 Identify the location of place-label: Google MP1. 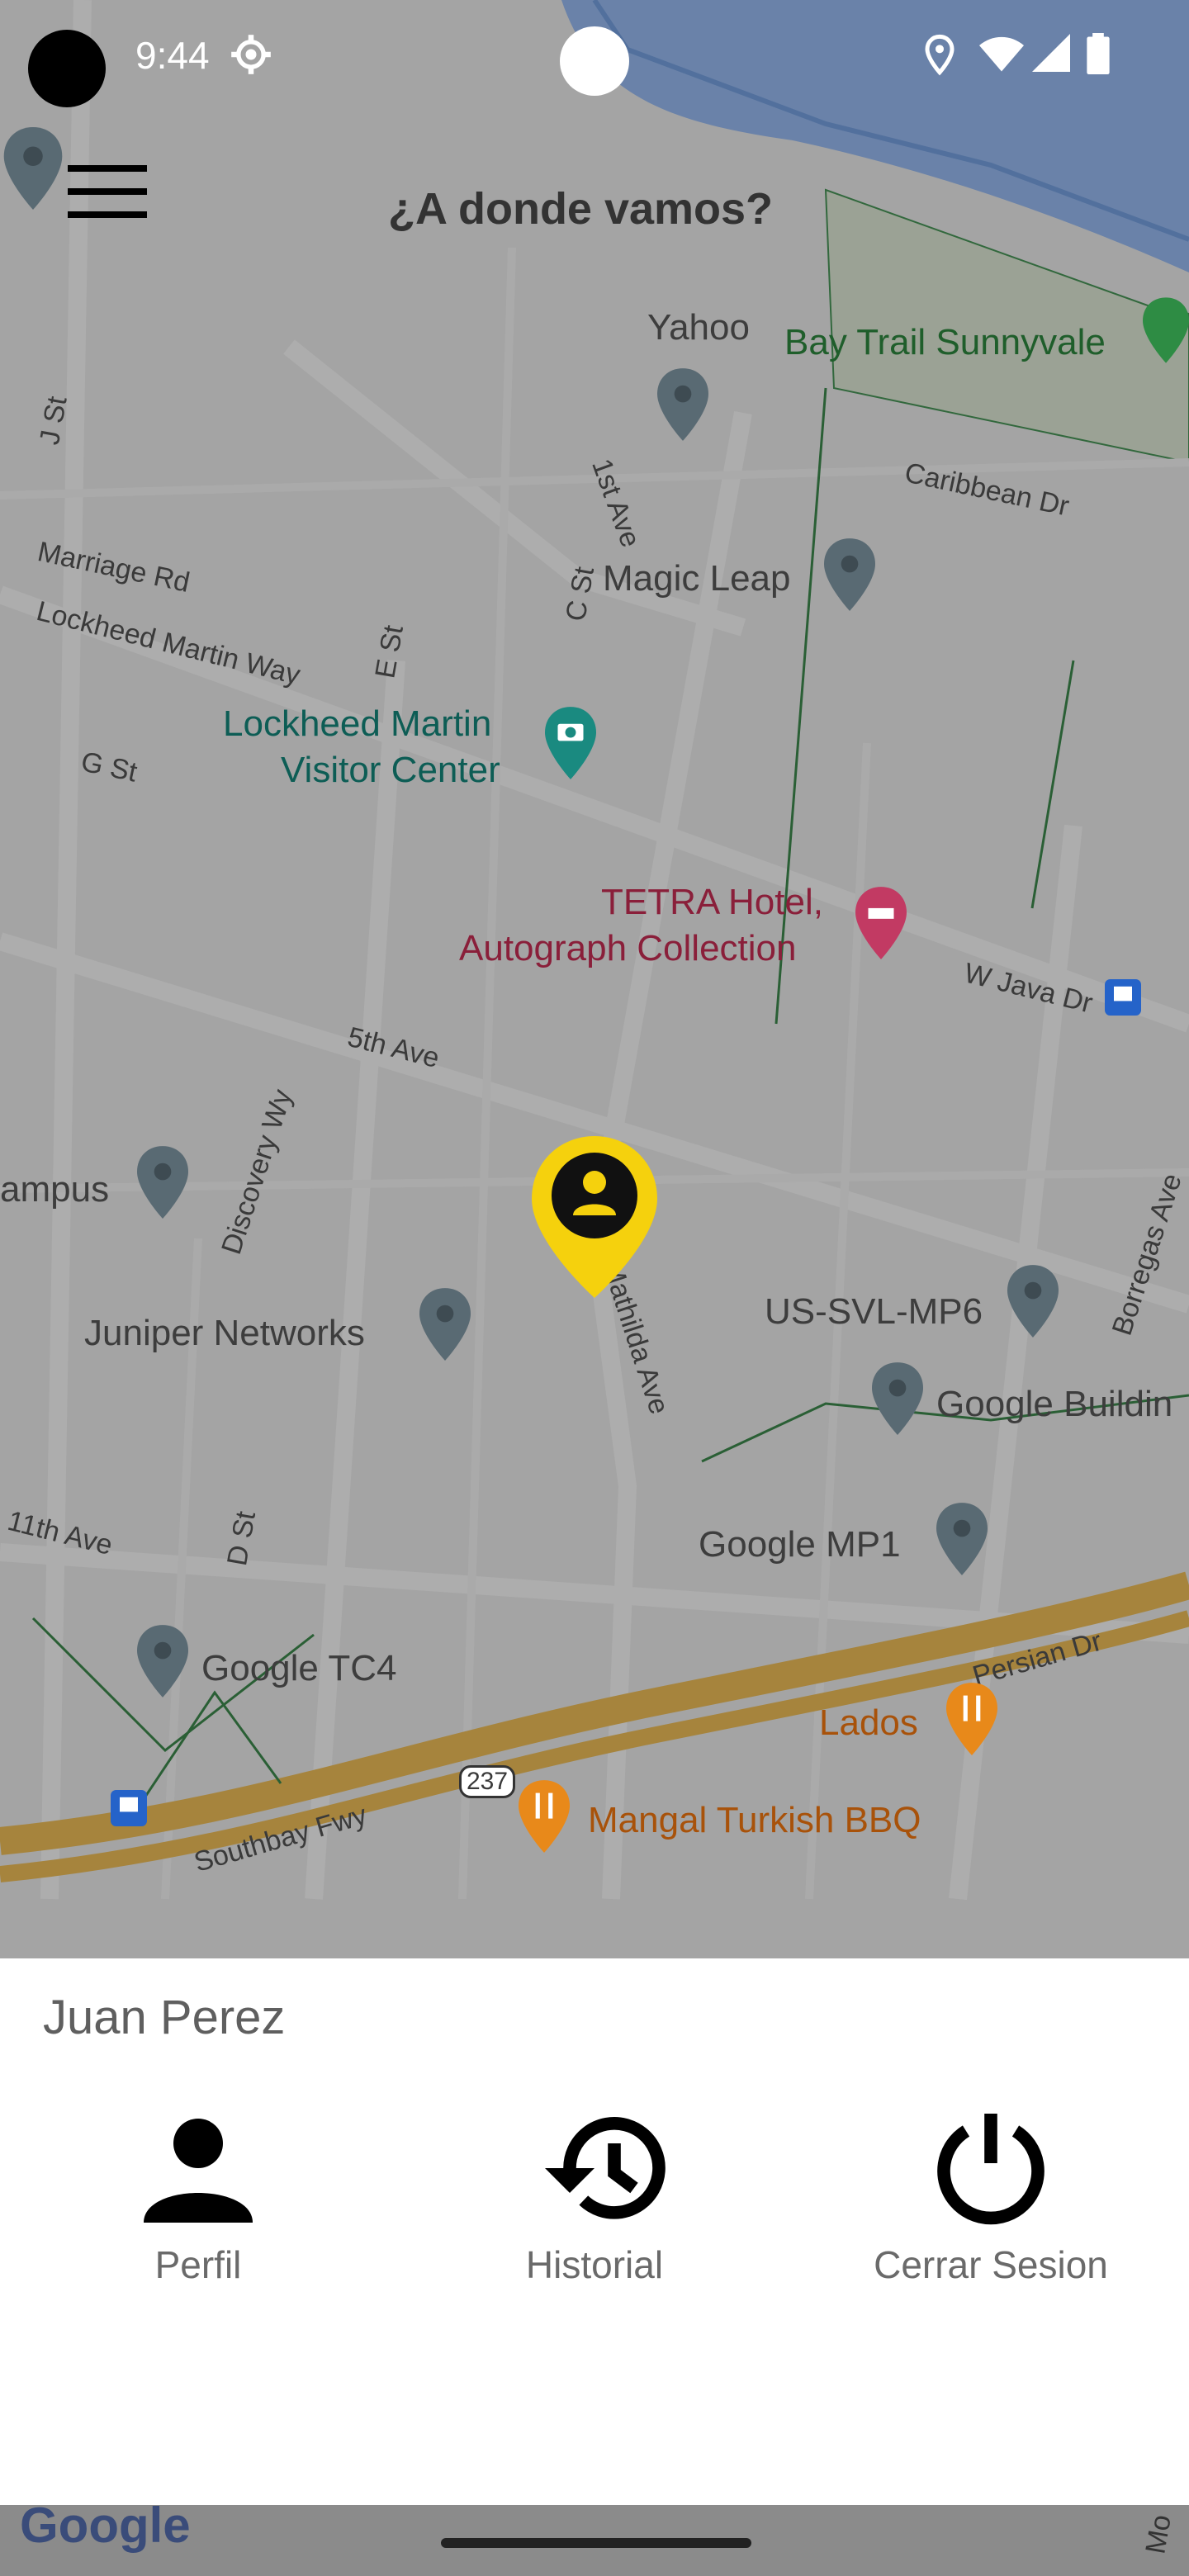
(800, 1544).